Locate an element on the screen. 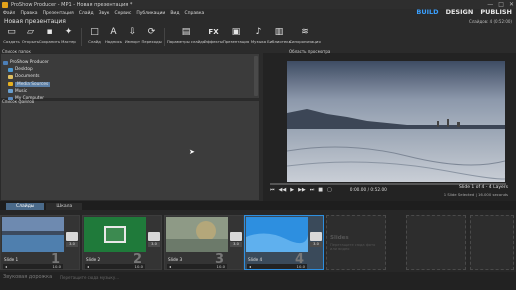  toolbar-label: Слайд is located at coordinates (94, 41).